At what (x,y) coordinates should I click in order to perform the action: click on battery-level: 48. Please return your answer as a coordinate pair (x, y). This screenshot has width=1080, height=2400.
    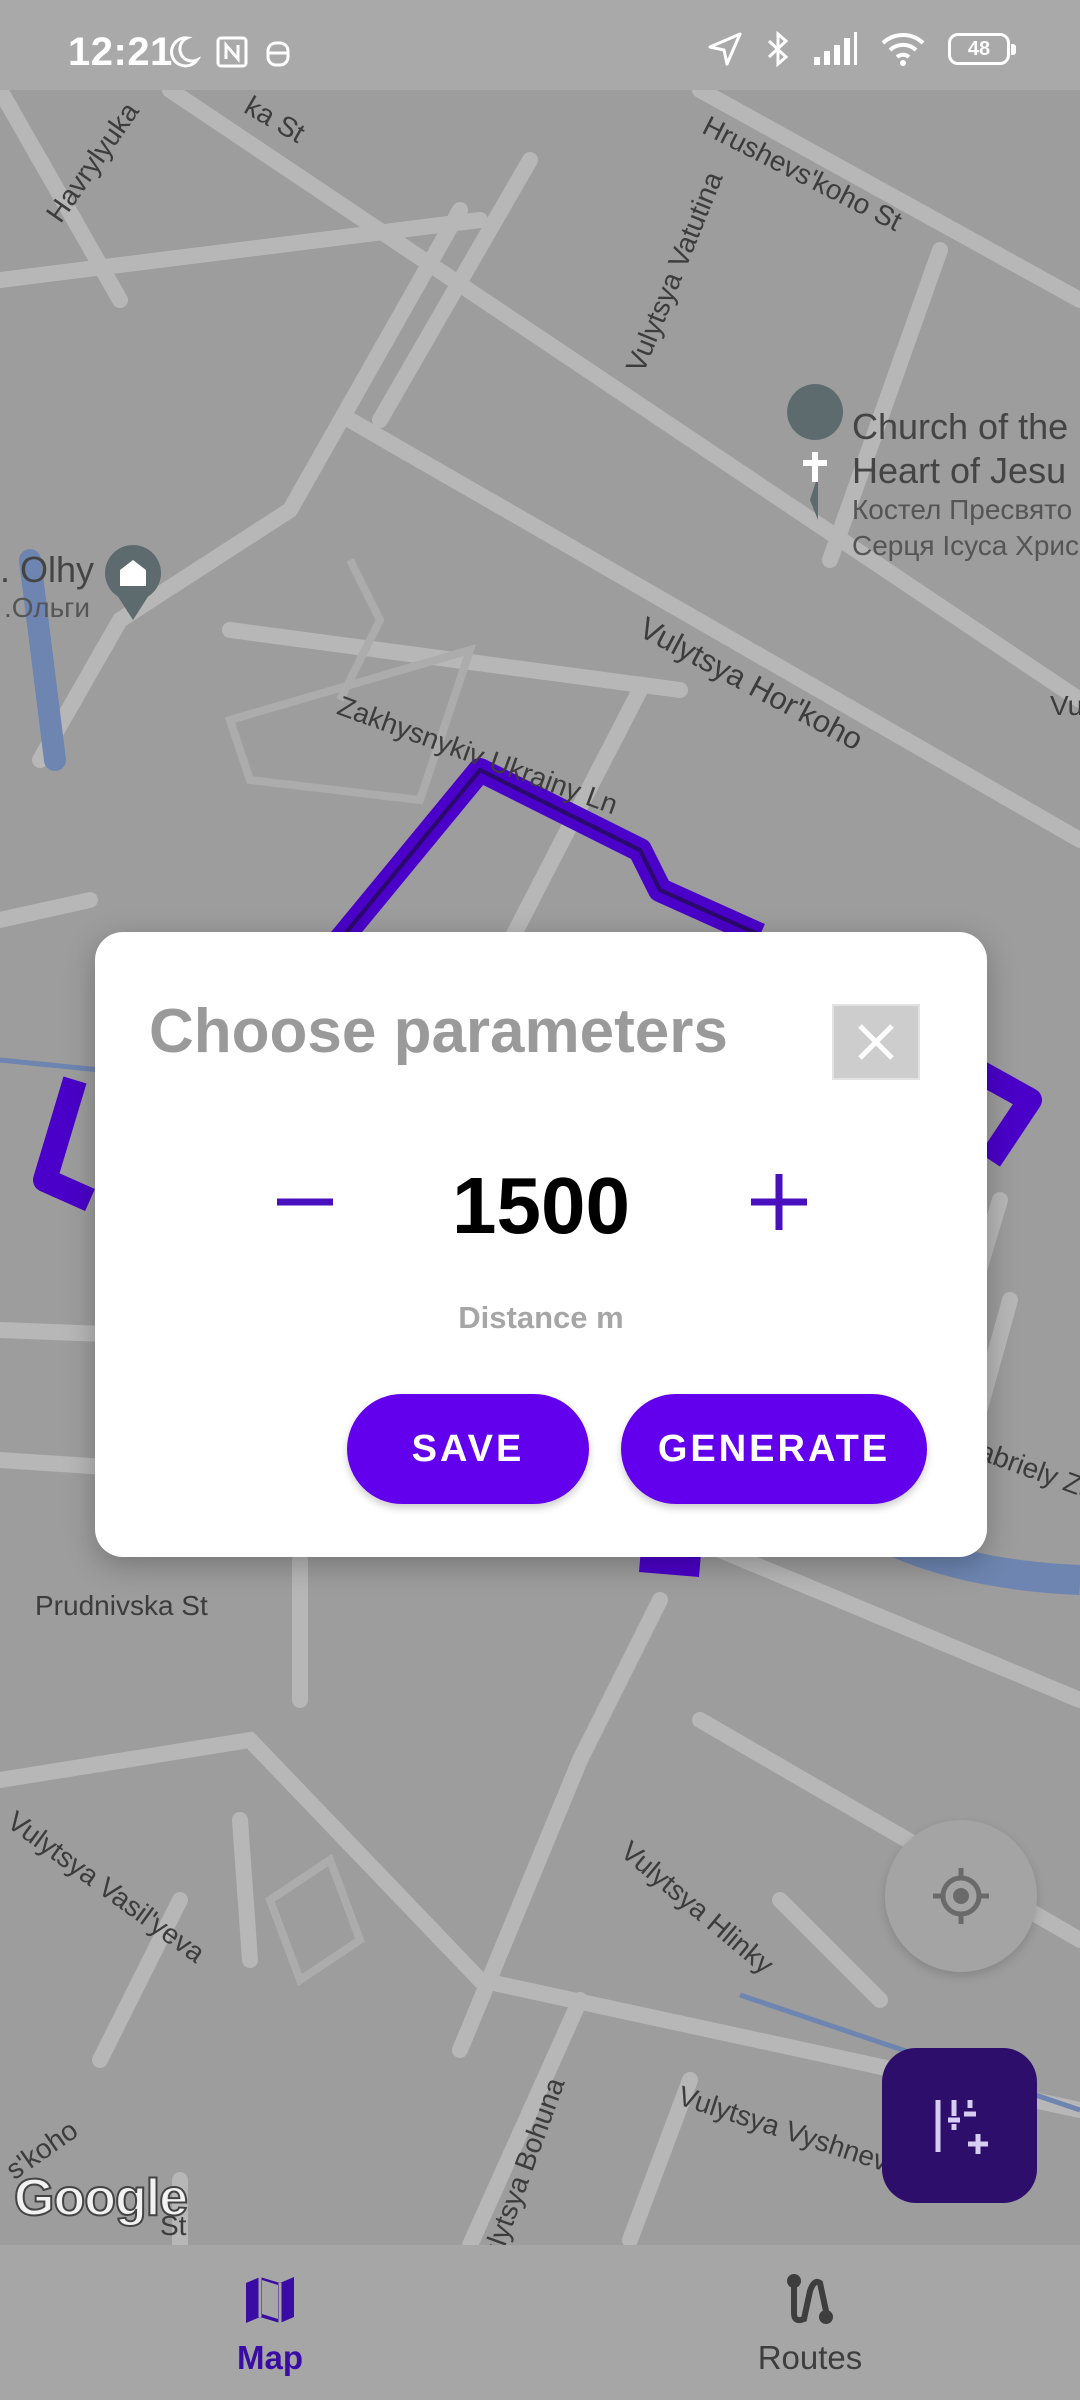
    Looking at the image, I should click on (979, 48).